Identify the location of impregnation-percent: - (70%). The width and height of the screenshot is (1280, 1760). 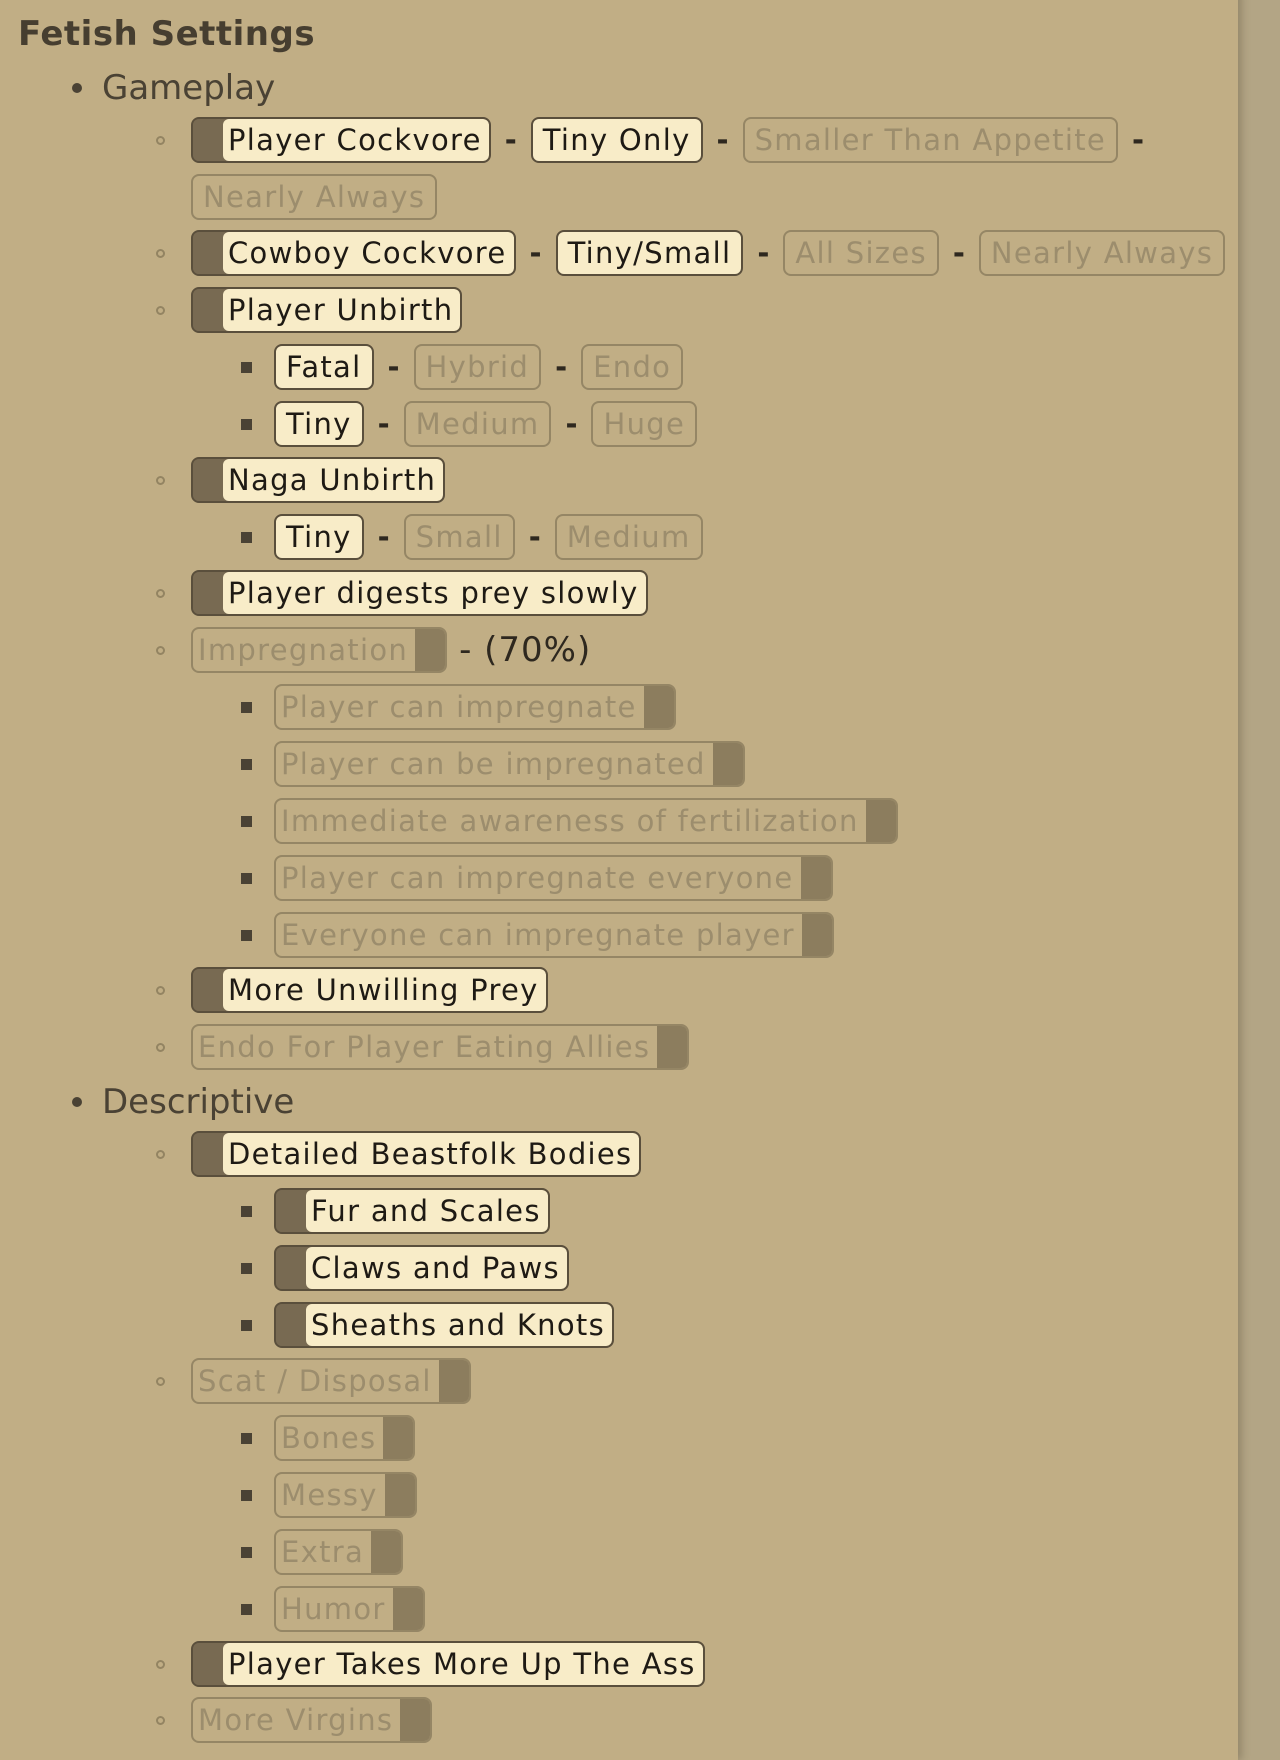
(525, 650).